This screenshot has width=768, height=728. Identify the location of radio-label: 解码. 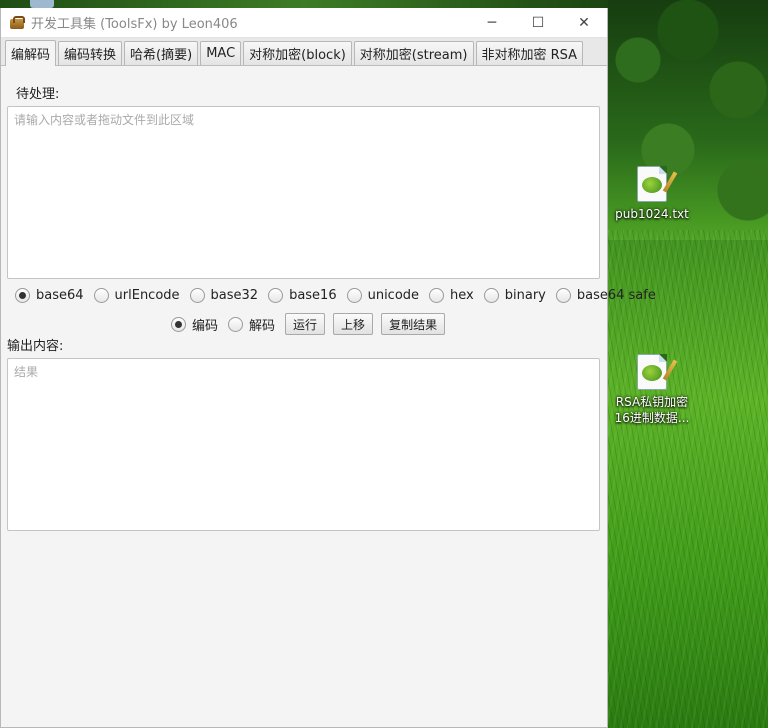
(262, 326).